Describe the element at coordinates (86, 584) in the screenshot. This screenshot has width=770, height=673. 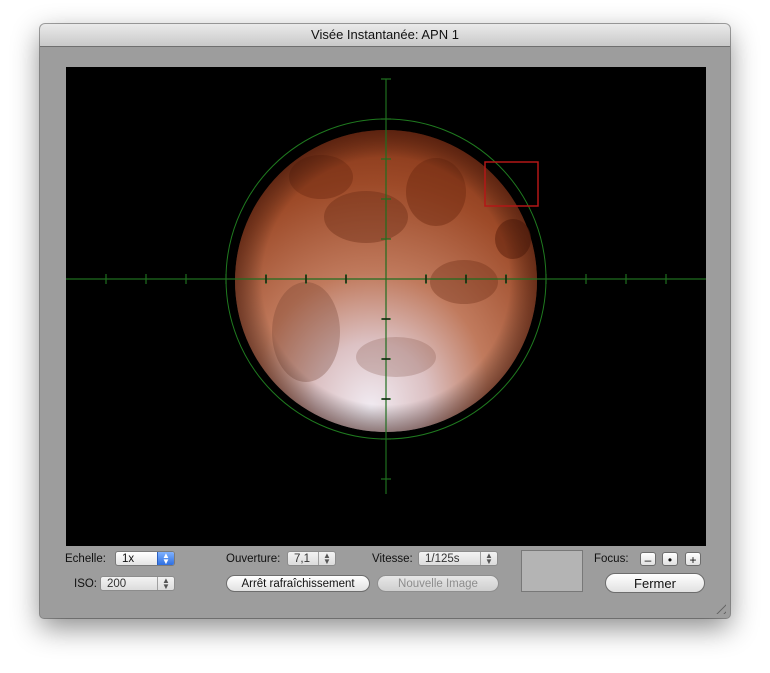
I see `iso-label: ISO:` at that location.